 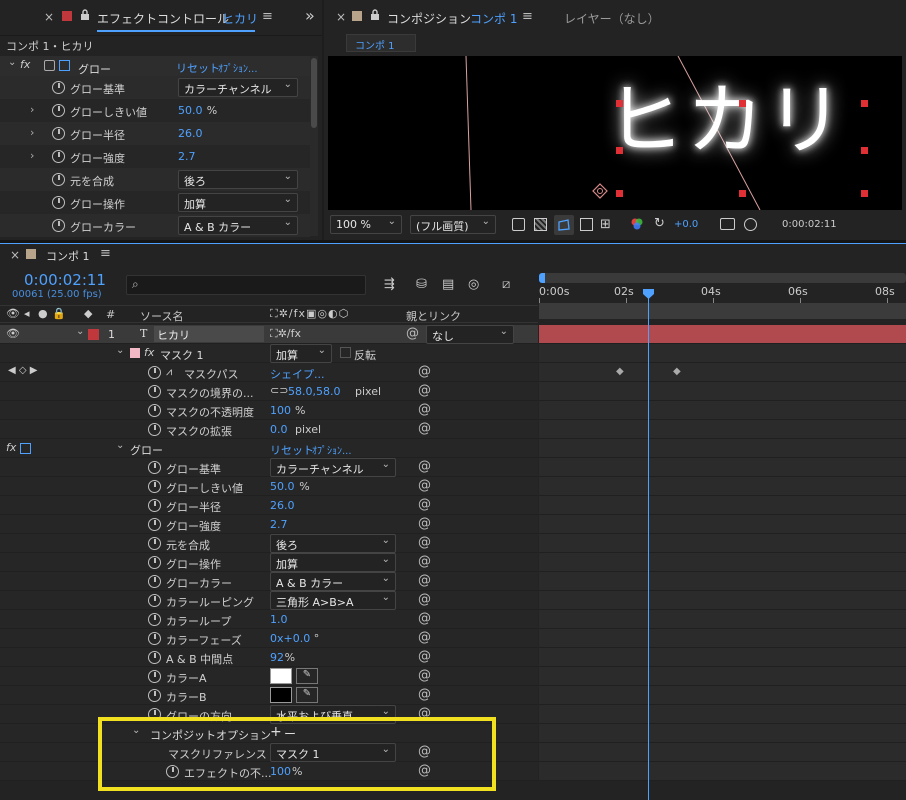 What do you see at coordinates (470, 334) in the screenshot?
I see `parent-dropdown: なし ⌄` at bounding box center [470, 334].